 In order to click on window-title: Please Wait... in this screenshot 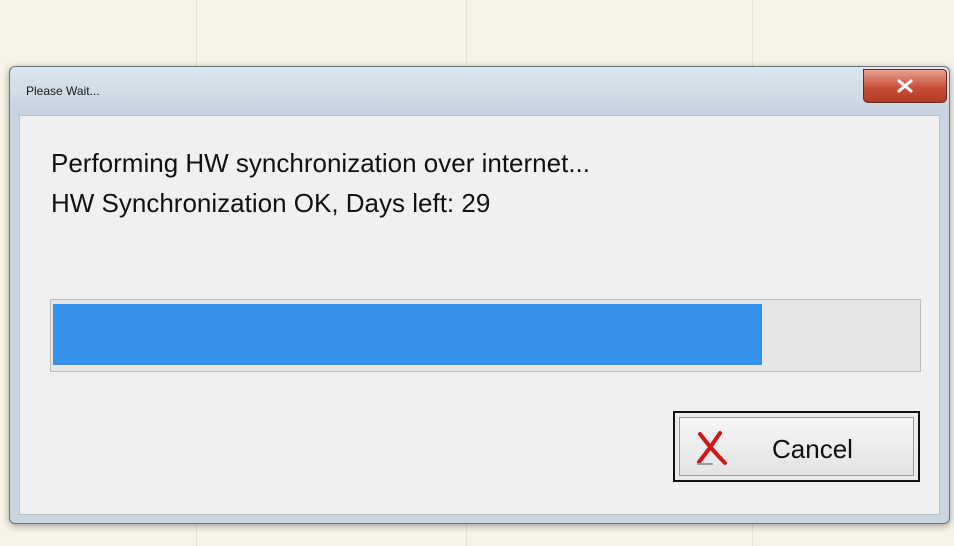, I will do `click(63, 91)`.